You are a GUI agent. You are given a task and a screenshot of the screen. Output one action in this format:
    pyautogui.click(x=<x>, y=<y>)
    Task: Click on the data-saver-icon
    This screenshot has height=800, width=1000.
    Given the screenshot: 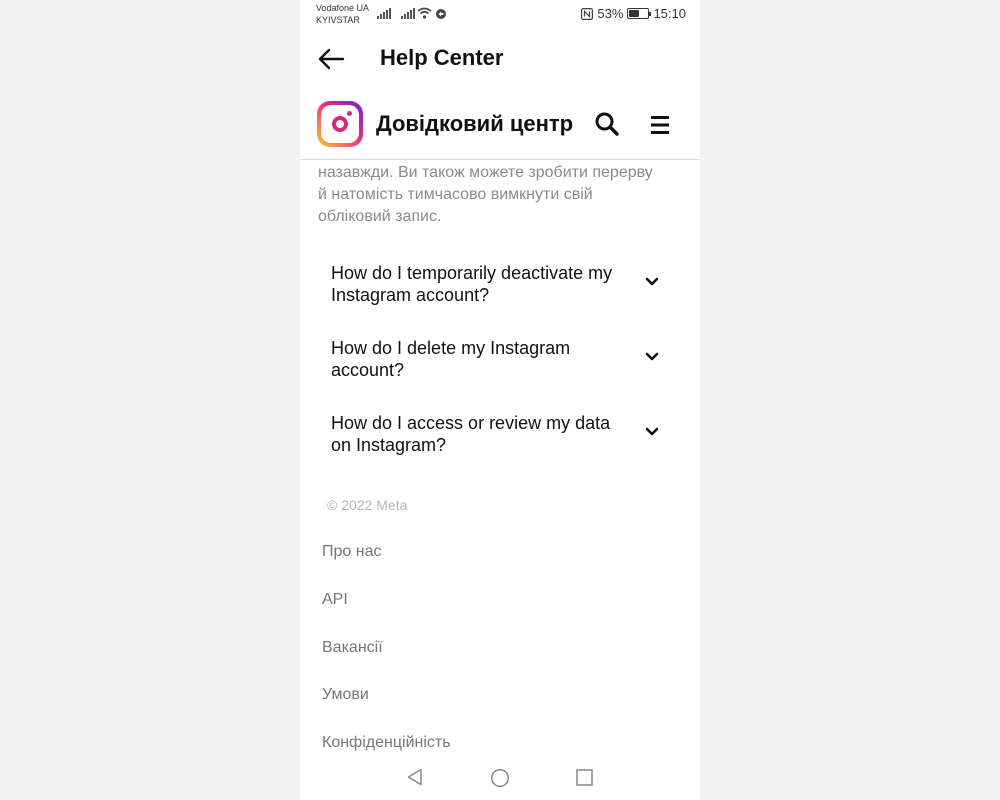 What is the action you would take?
    pyautogui.click(x=441, y=14)
    